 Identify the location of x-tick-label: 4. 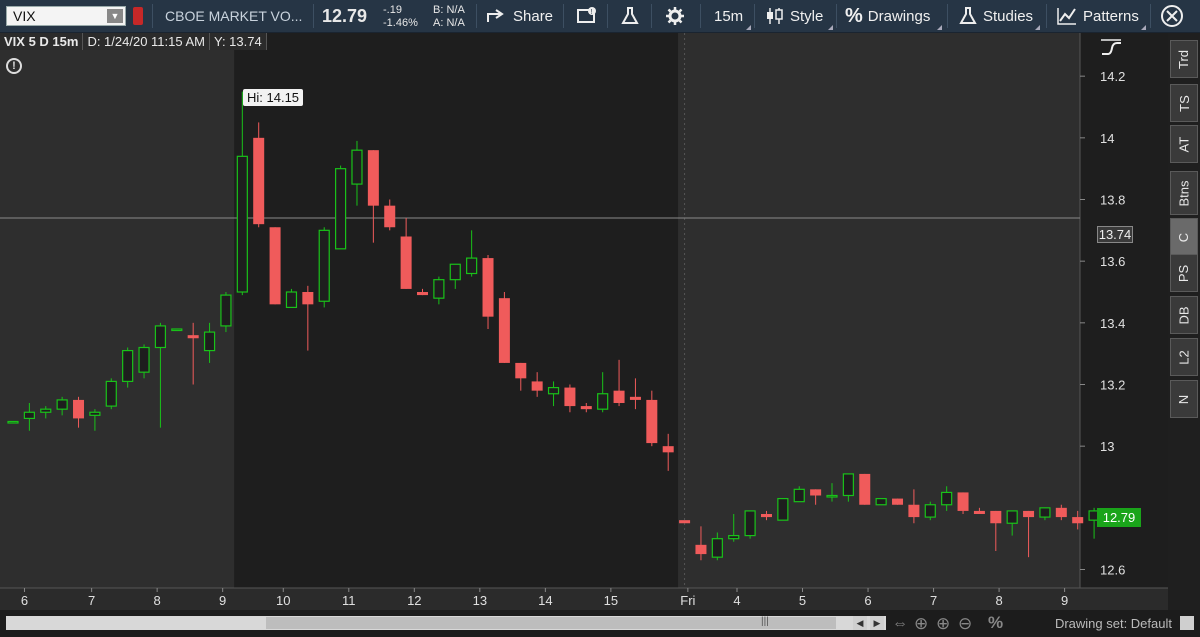
(736, 600).